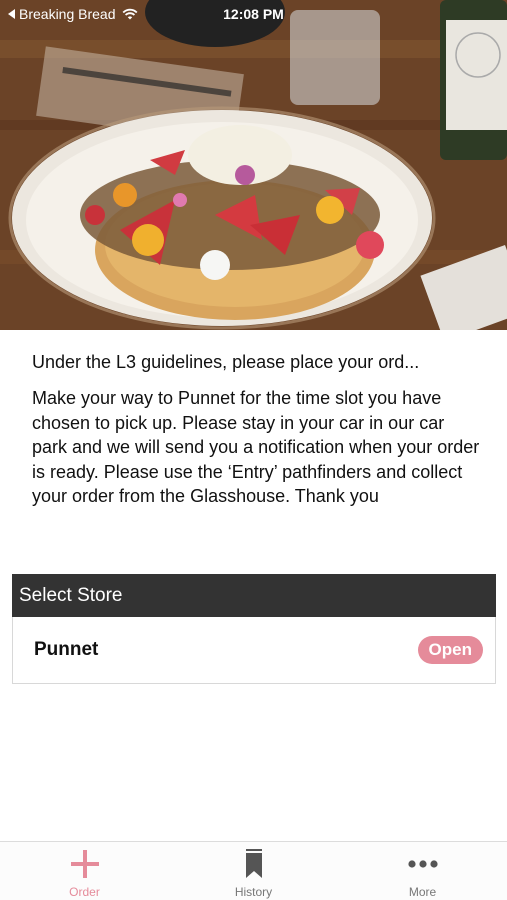 The image size is (507, 900). Describe the element at coordinates (254, 650) in the screenshot. I see `store-row-punnet: Punnet Open` at that location.